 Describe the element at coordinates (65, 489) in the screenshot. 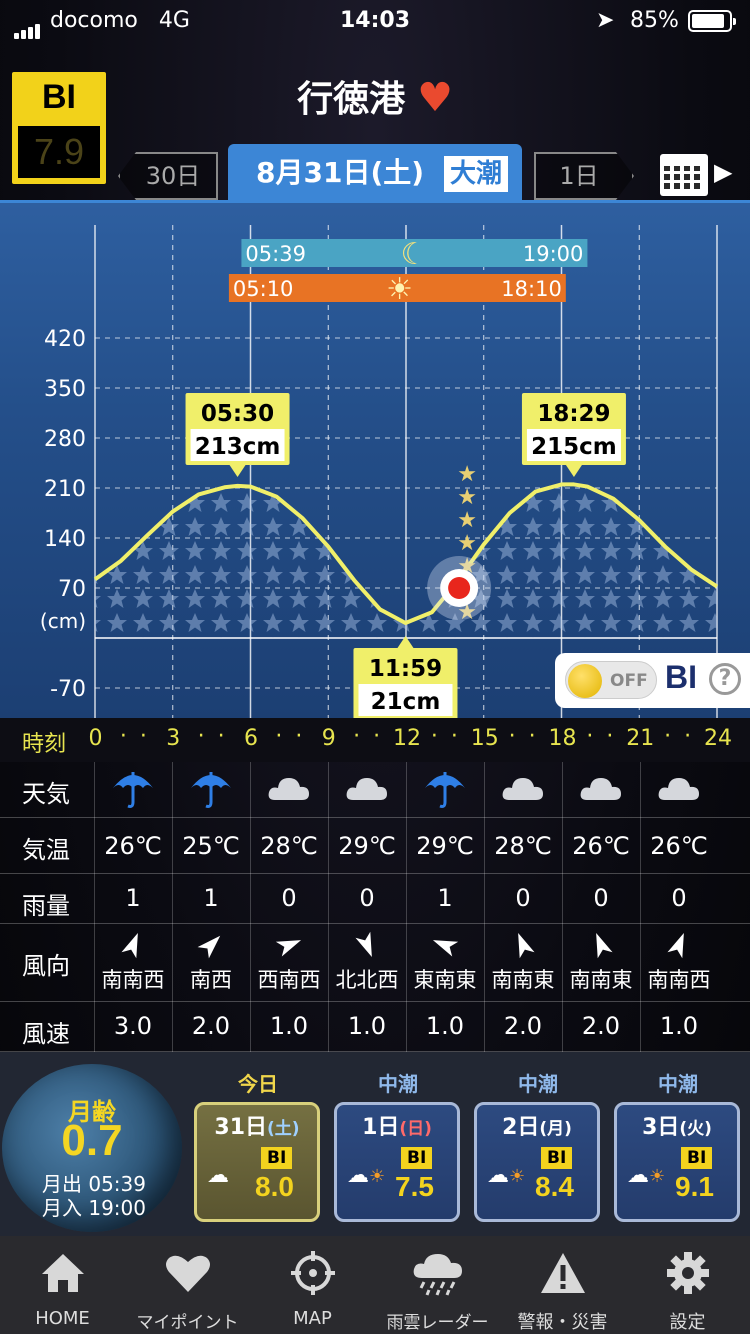

I see `y-tick-label: 210` at that location.